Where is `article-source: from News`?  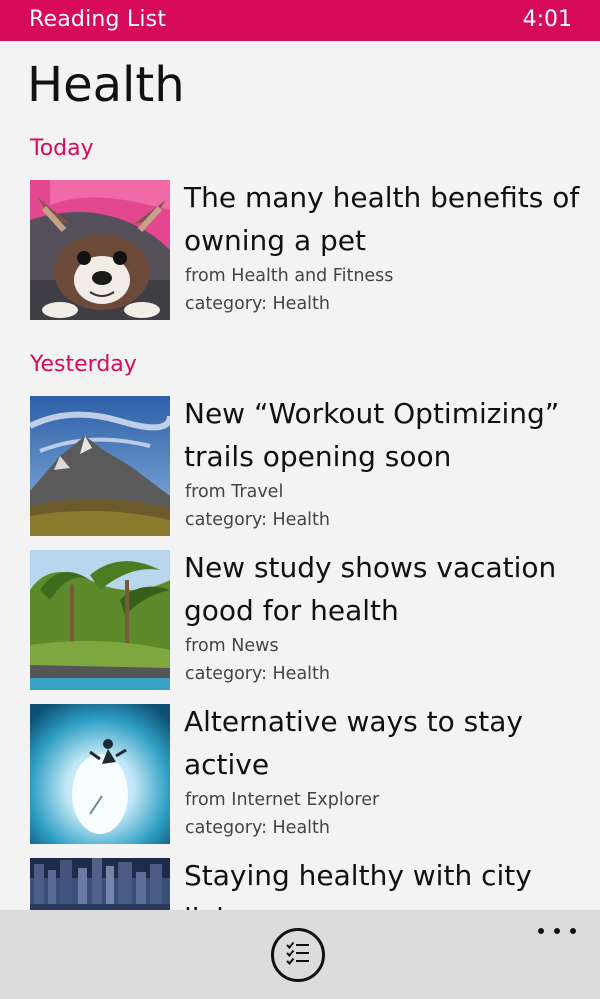 article-source: from News is located at coordinates (232, 646).